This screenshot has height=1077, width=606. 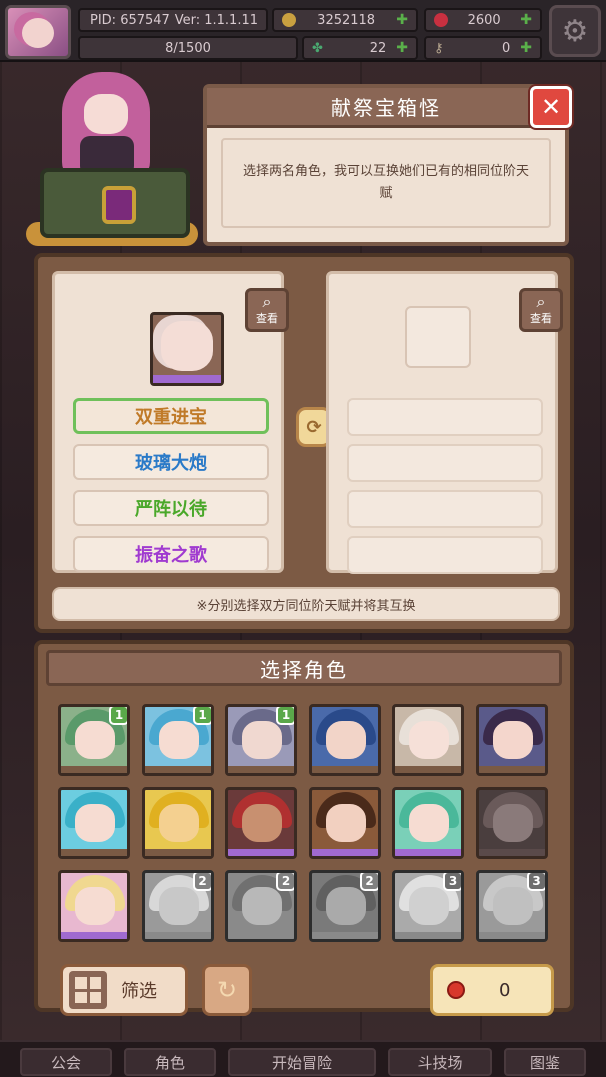 What do you see at coordinates (261, 823) in the screenshot?
I see `character-card-c9` at bounding box center [261, 823].